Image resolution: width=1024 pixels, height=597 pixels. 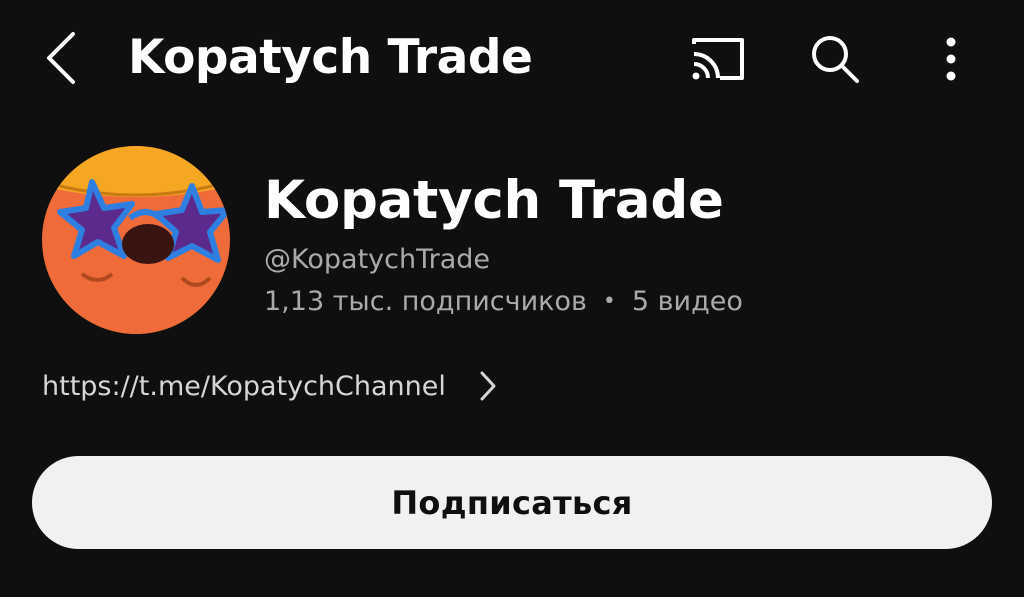 I want to click on subscriber-count: 1,13 тыс. подписчиков, so click(x=425, y=301).